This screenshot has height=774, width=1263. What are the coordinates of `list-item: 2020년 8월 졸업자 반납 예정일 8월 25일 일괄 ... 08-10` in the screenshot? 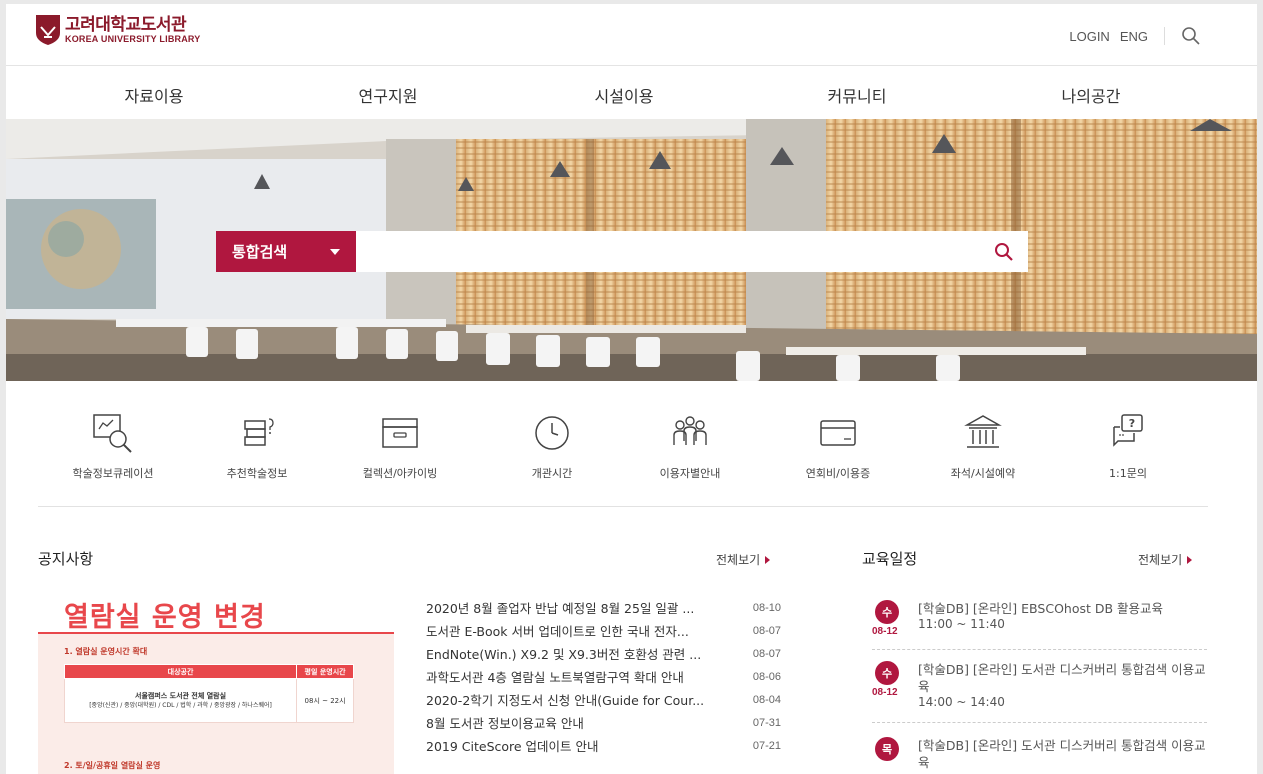 It's located at (603, 607).